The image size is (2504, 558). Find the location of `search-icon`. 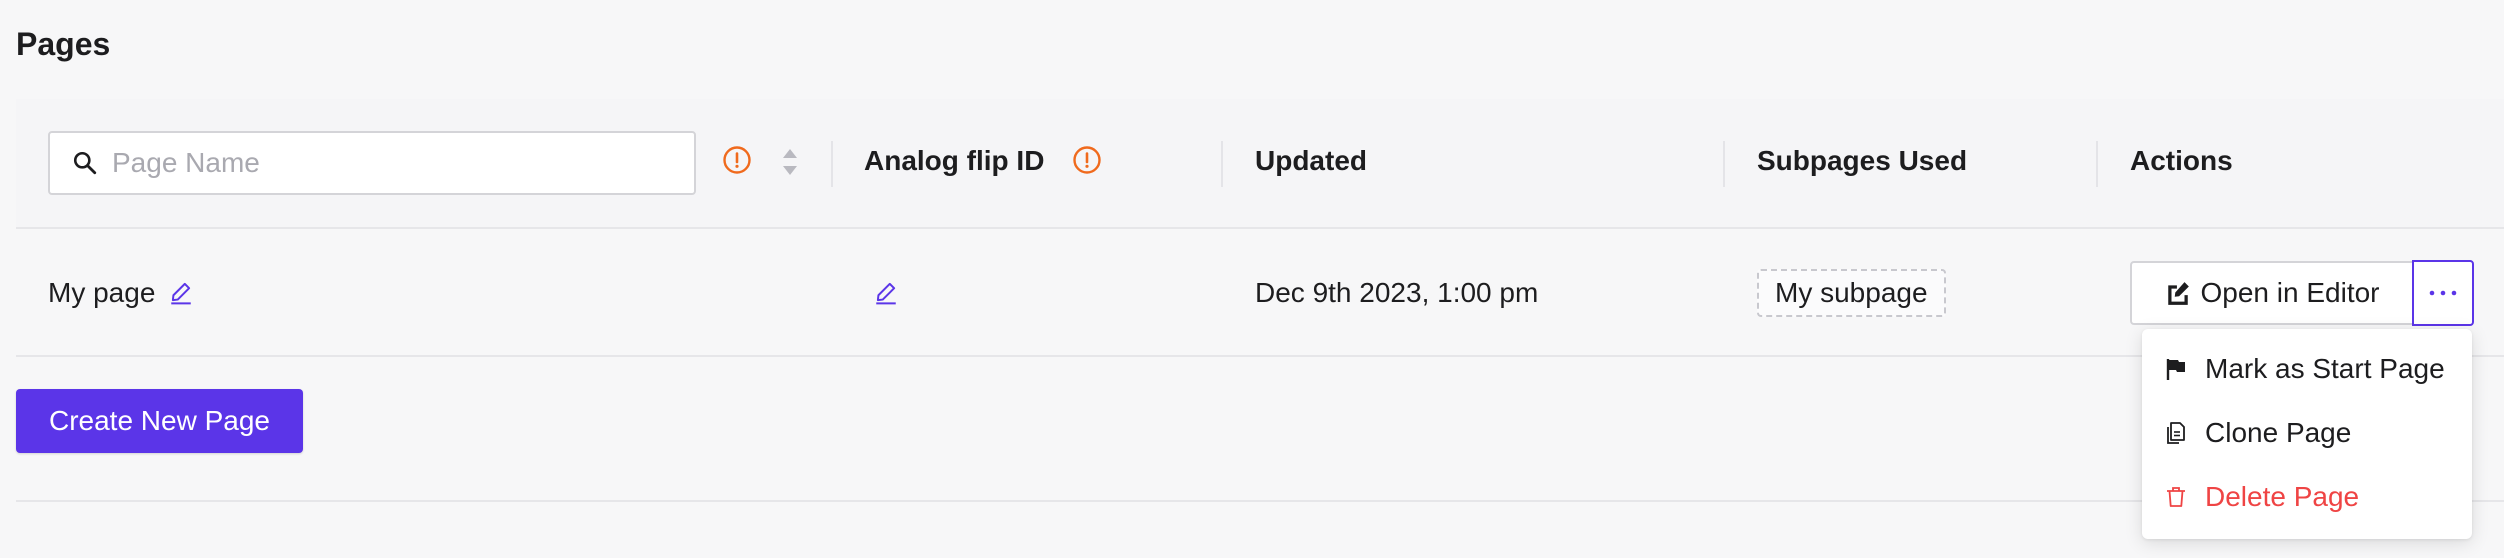

search-icon is located at coordinates (85, 163).